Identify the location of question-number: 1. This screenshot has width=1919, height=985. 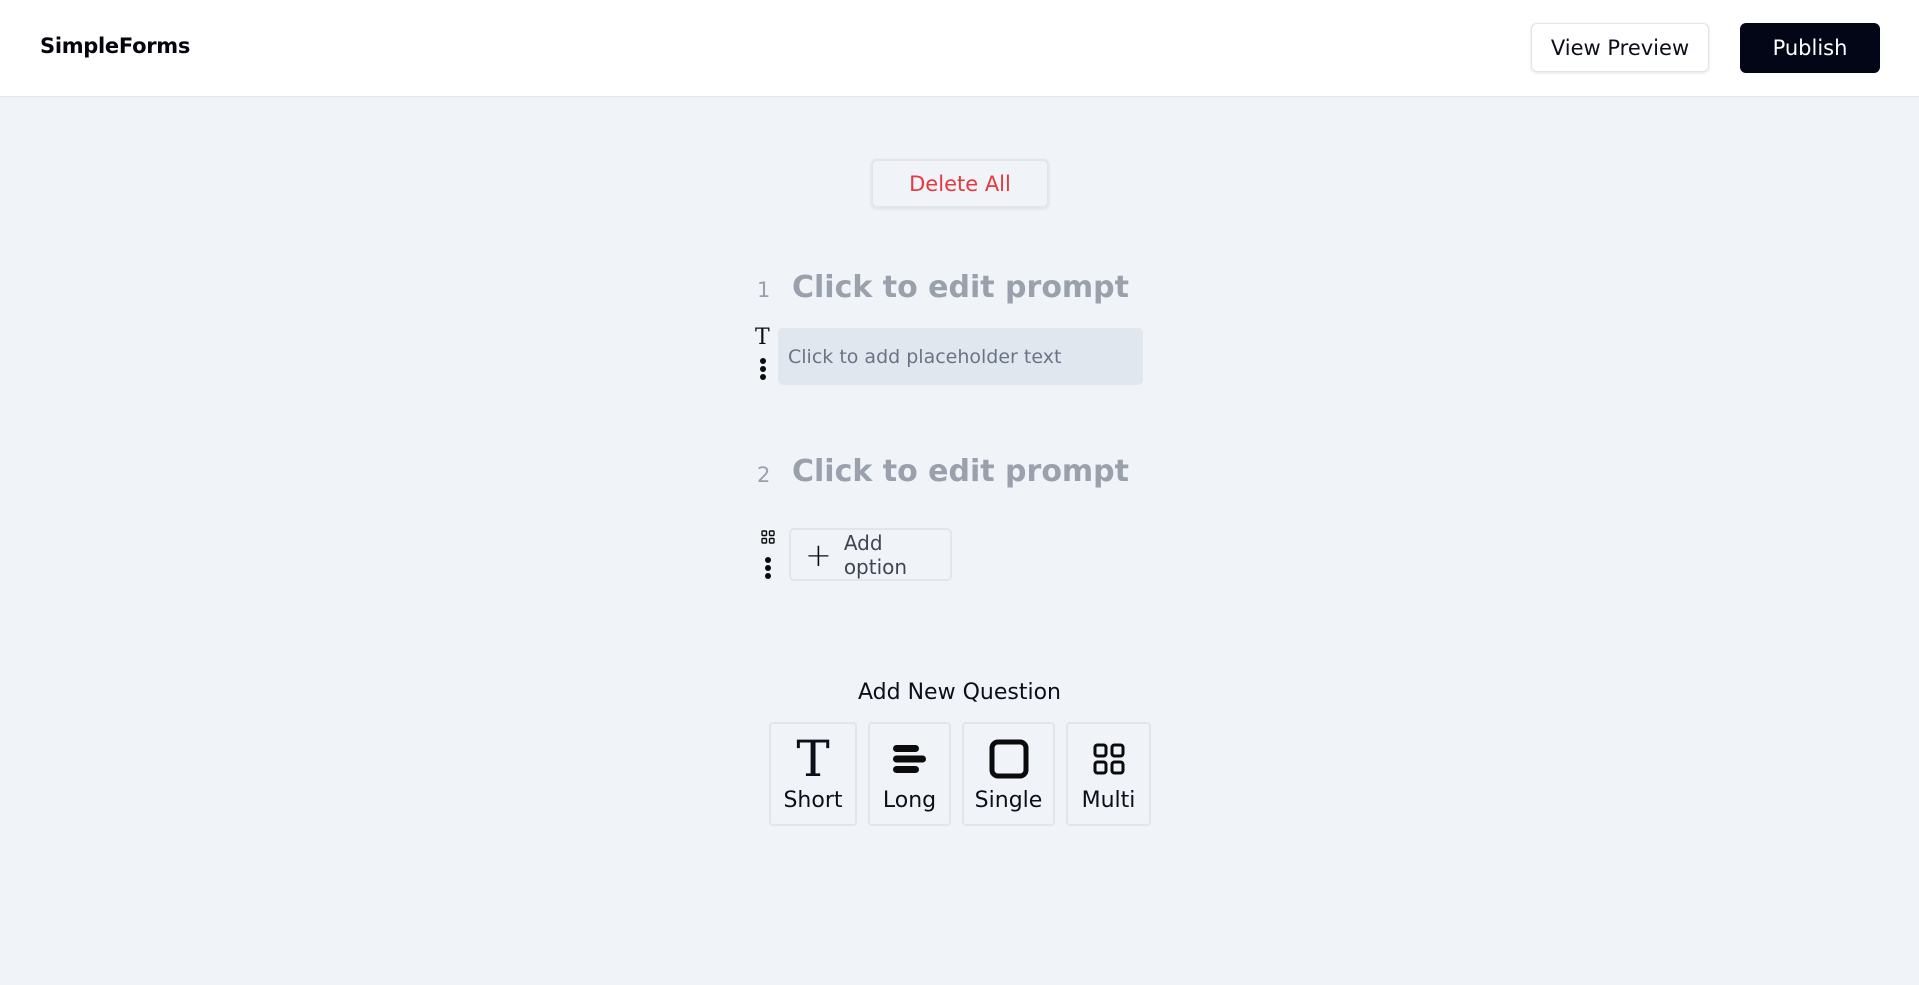
(764, 290).